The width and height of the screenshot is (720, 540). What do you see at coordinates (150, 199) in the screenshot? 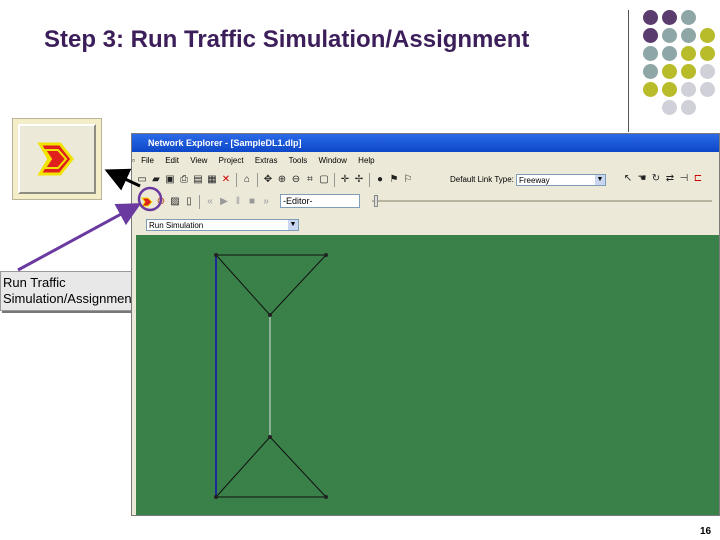
I see `run-button-highlight-circle` at bounding box center [150, 199].